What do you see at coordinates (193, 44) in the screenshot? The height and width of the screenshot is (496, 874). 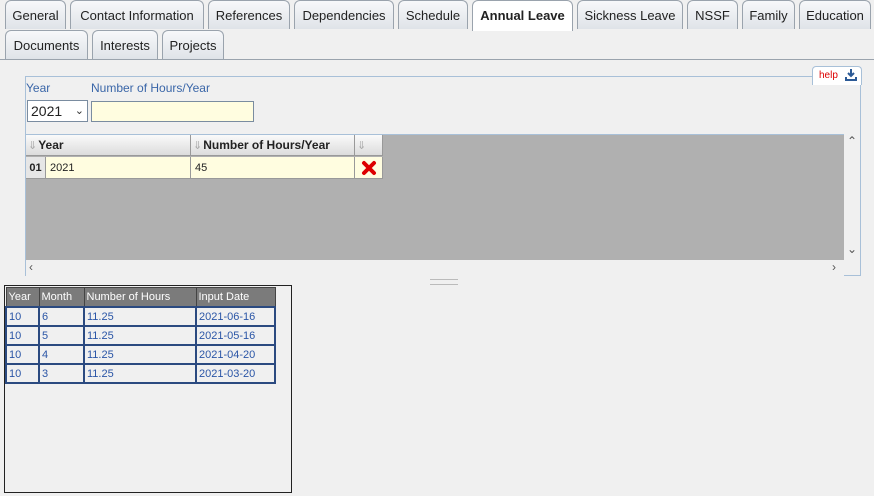 I see `tab-projects: Projects` at bounding box center [193, 44].